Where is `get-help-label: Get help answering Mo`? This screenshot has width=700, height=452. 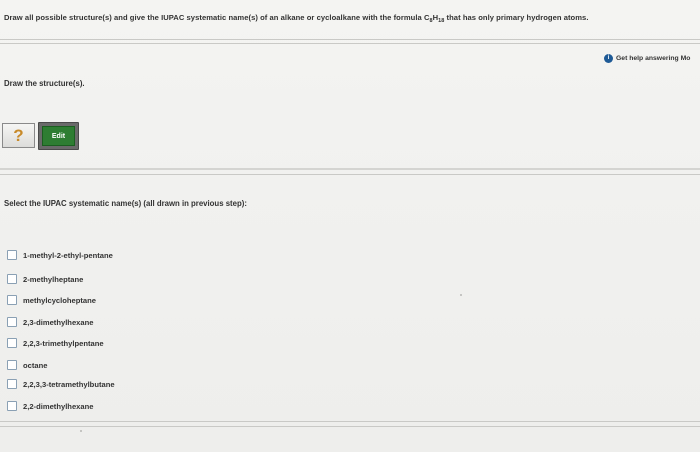
get-help-label: Get help answering Mo is located at coordinates (653, 58).